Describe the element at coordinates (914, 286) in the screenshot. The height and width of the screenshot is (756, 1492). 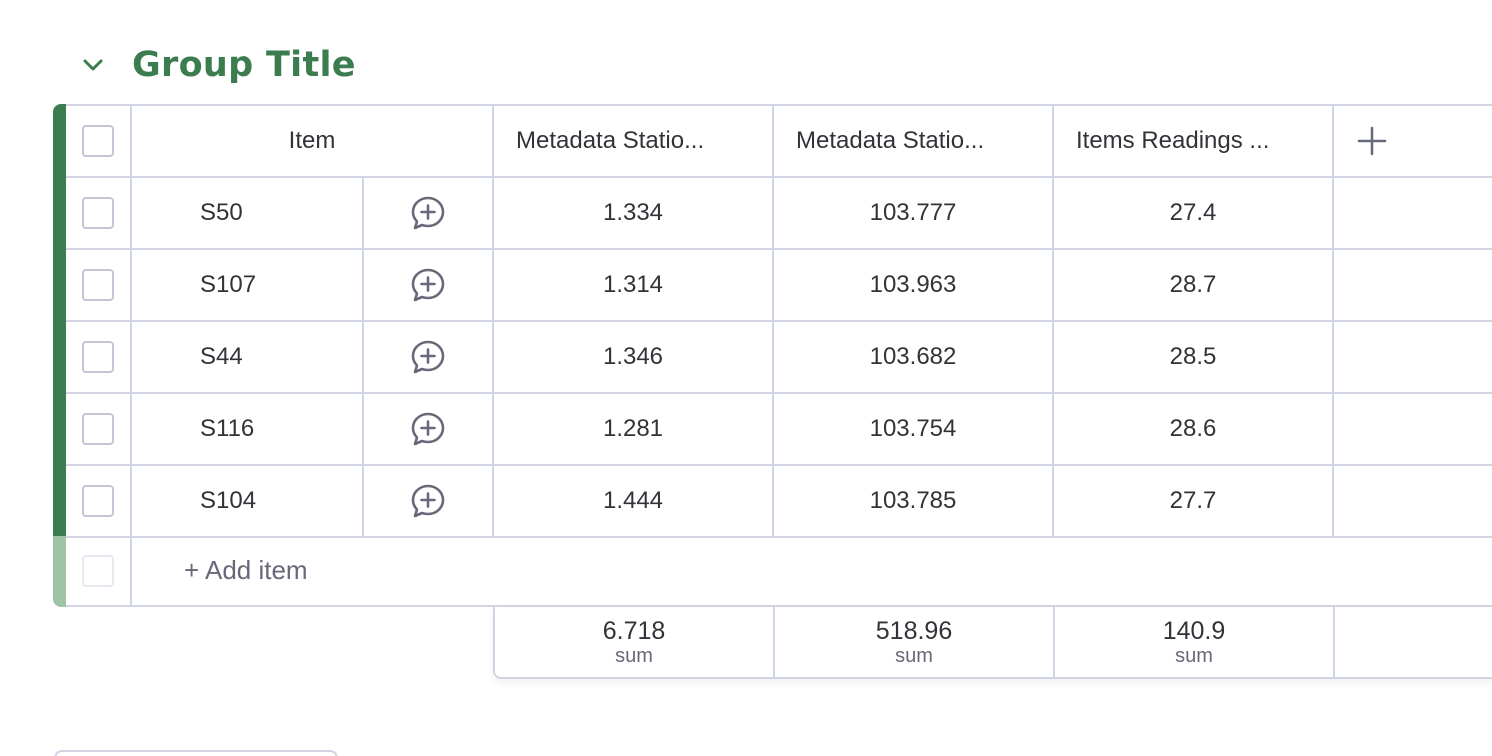
I see `cell-col-2: 103.963` at that location.